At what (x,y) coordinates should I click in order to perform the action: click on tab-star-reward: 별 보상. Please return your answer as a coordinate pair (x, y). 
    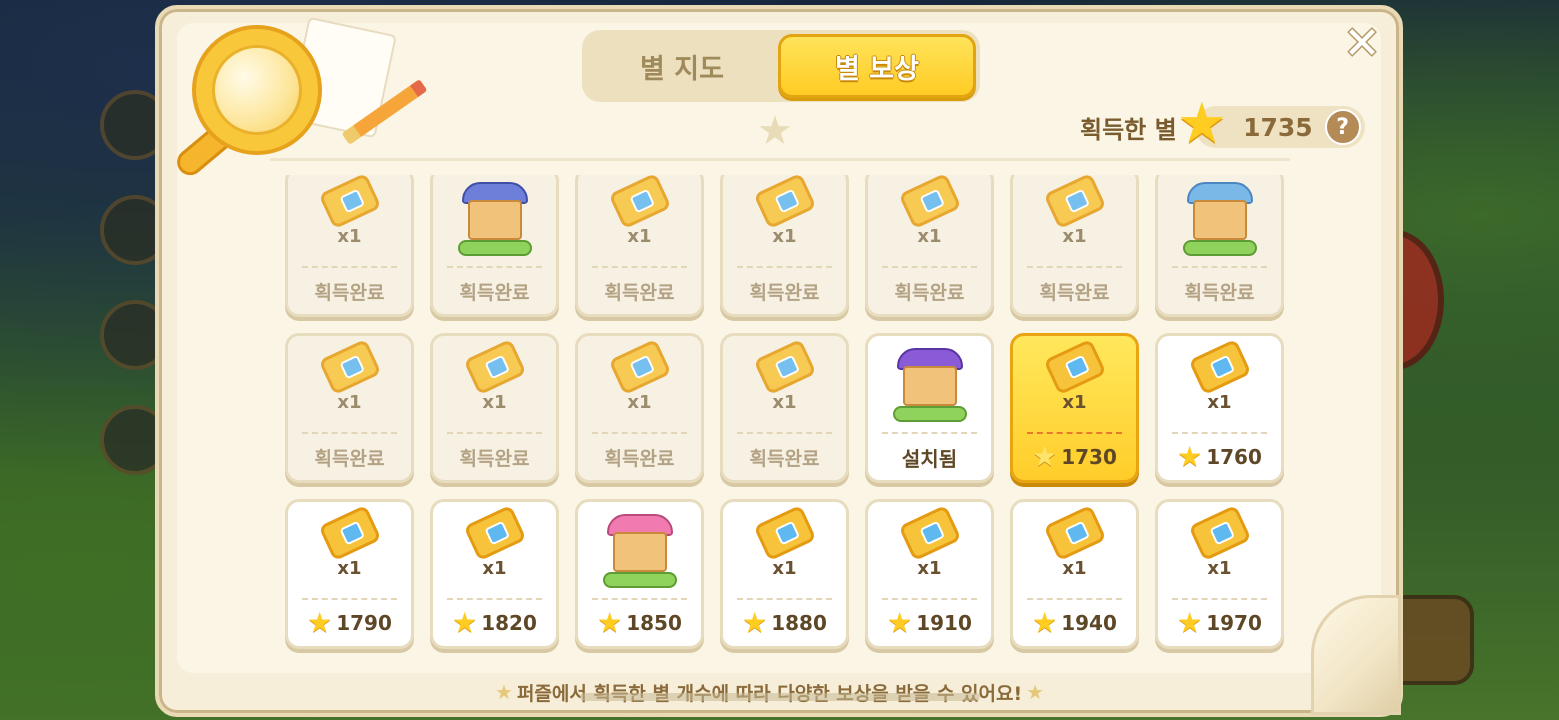
    Looking at the image, I should click on (877, 66).